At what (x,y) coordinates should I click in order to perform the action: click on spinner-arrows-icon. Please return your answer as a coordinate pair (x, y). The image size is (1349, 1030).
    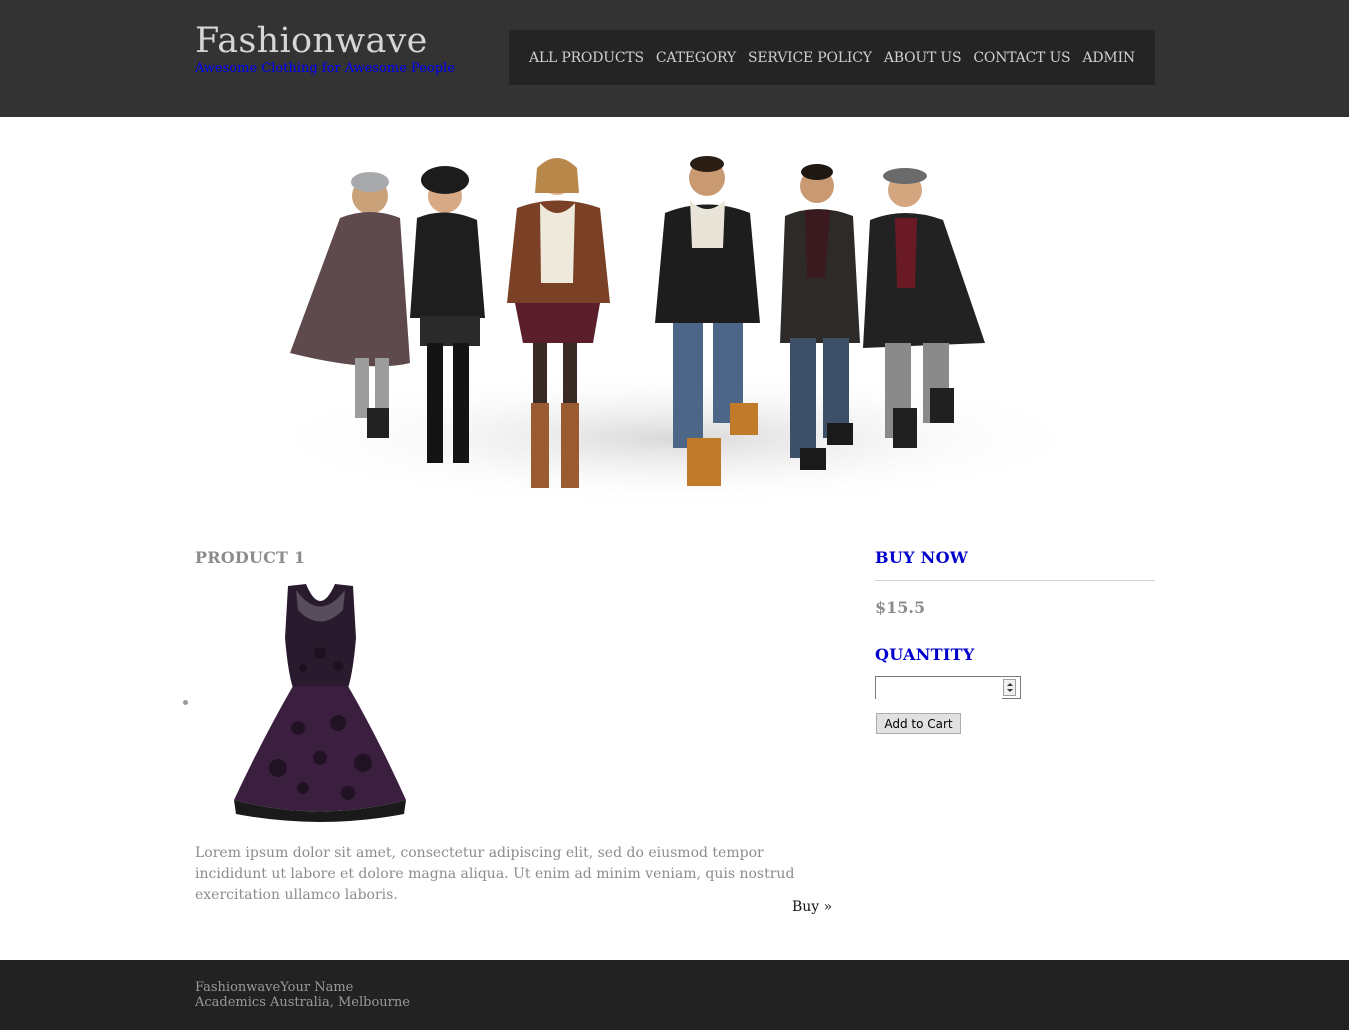
    Looking at the image, I should click on (1009, 687).